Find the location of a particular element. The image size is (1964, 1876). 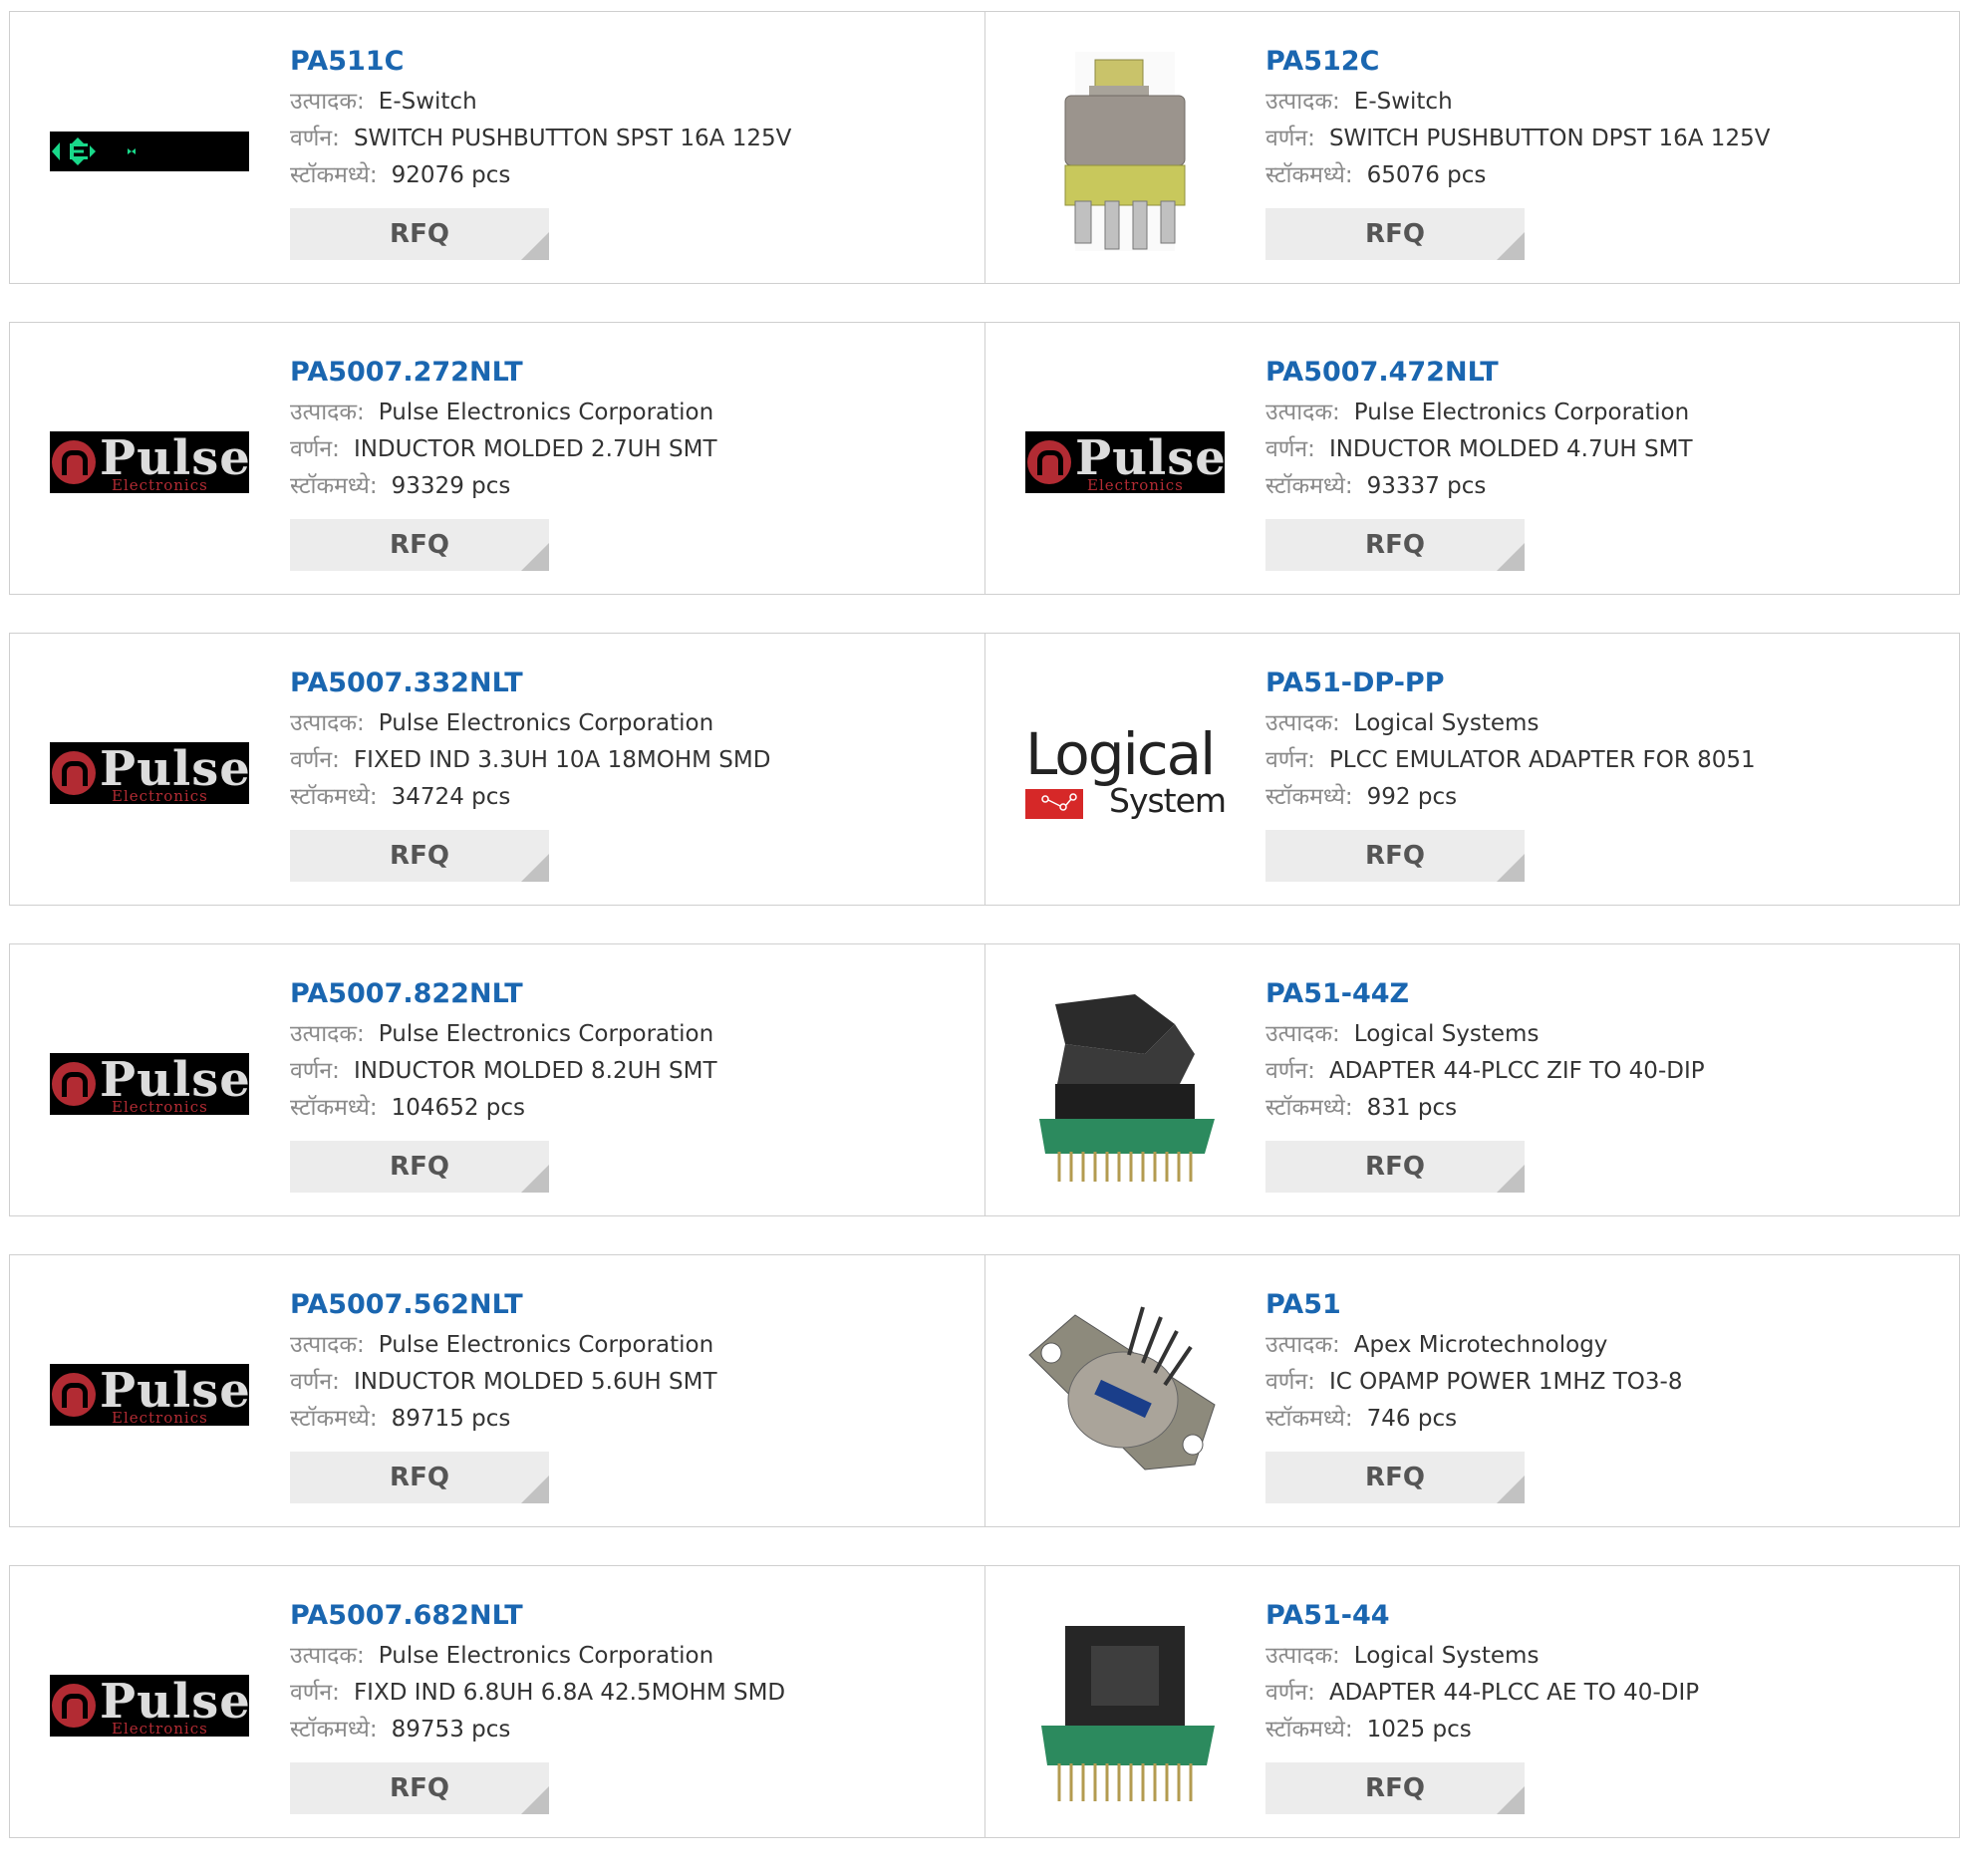

manufacturer-line: उत्पादक: Apex Microtechnology is located at coordinates (1602, 1345).